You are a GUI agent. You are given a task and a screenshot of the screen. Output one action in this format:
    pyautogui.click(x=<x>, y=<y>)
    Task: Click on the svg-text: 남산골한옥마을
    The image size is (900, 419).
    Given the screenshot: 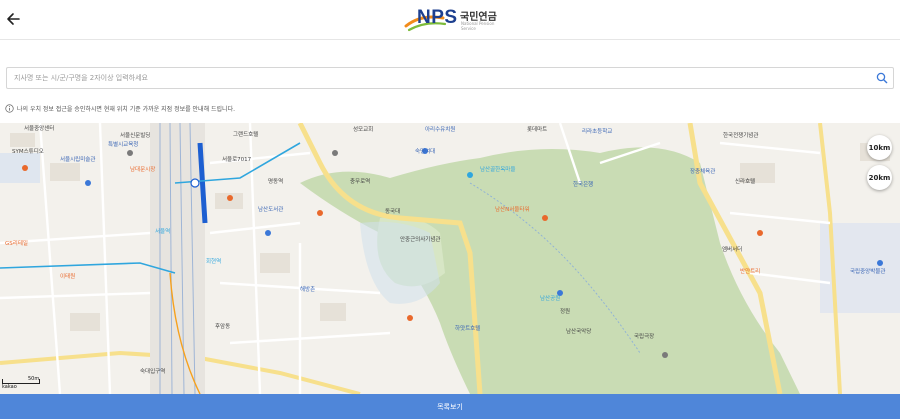 What is the action you would take?
    pyautogui.click(x=497, y=169)
    